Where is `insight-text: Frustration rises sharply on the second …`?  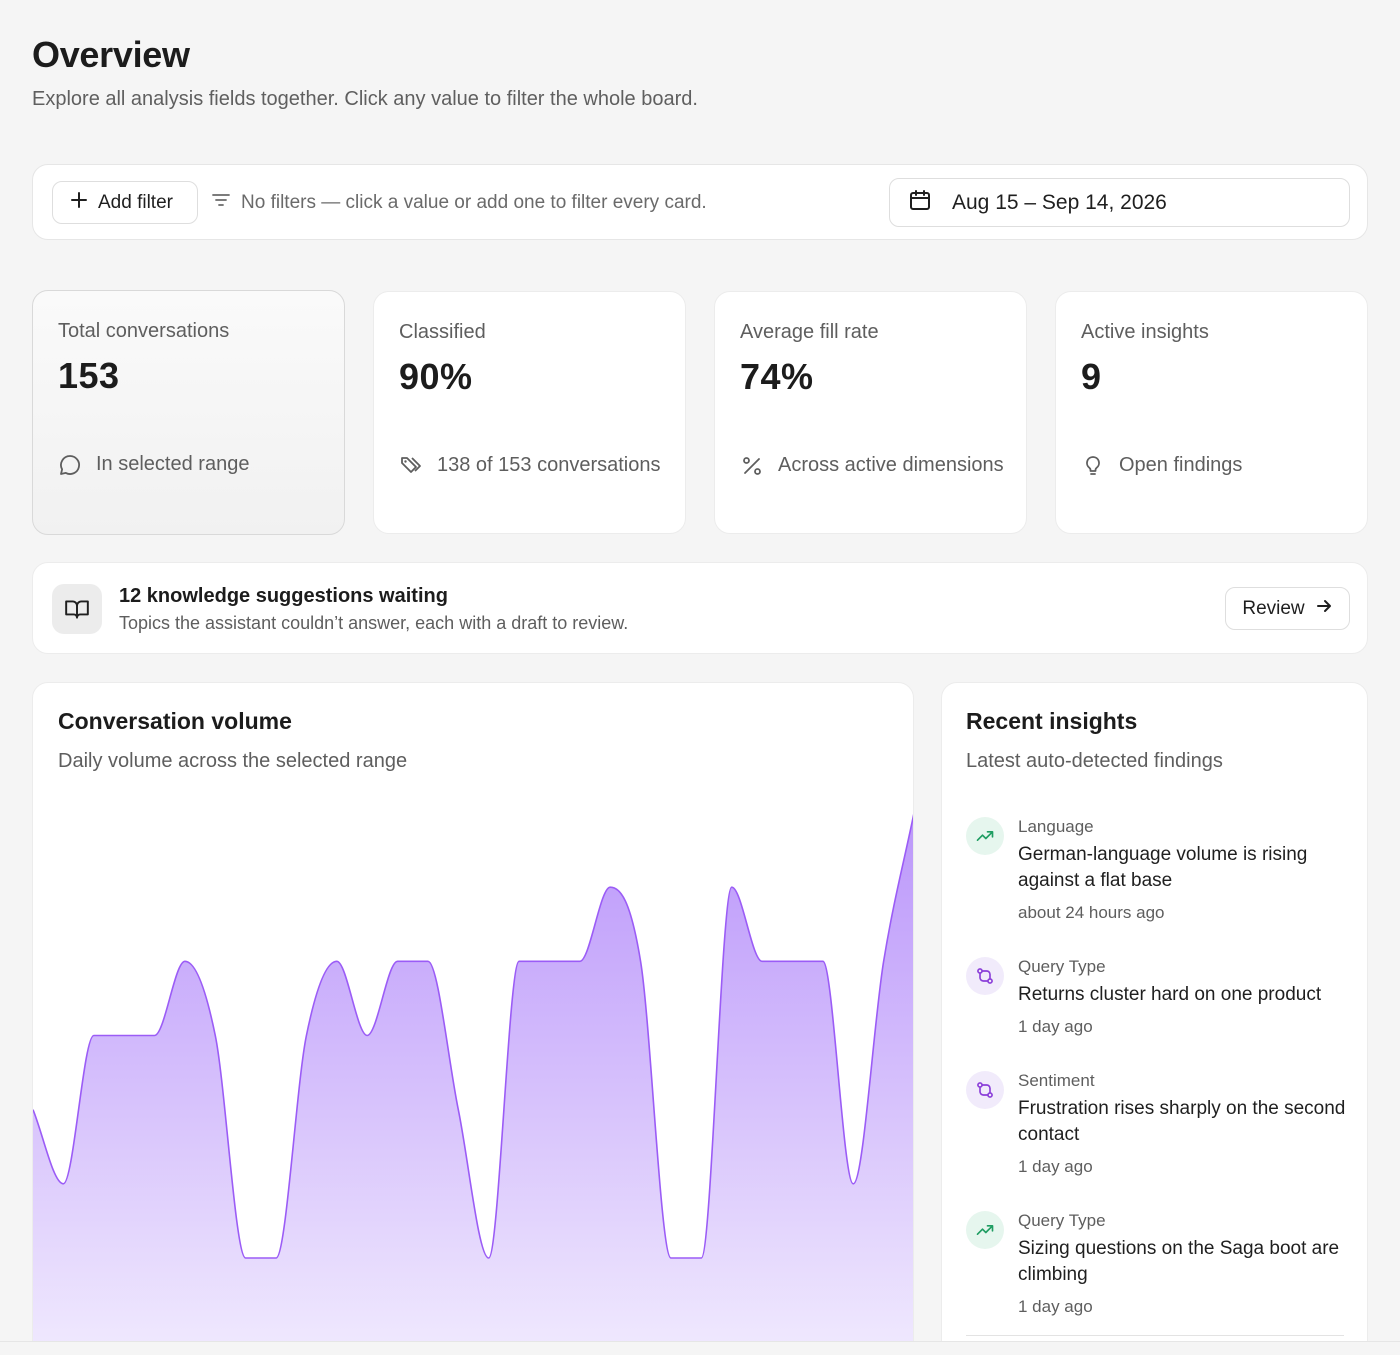 insight-text: Frustration rises sharply on the second … is located at coordinates (1182, 1121).